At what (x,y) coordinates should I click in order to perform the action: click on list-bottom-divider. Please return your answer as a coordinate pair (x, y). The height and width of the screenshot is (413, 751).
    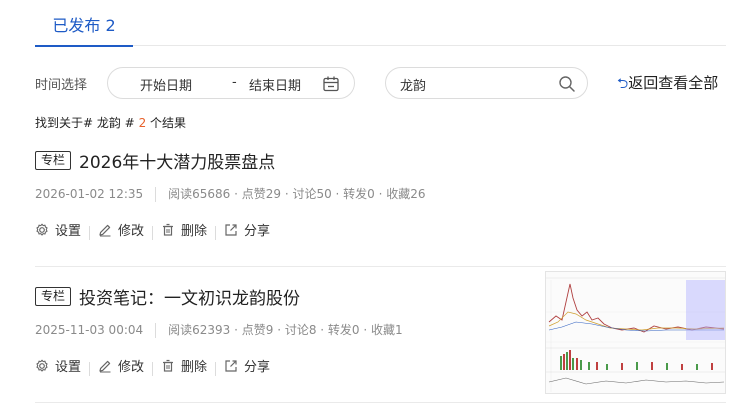
    Looking at the image, I should click on (380, 402).